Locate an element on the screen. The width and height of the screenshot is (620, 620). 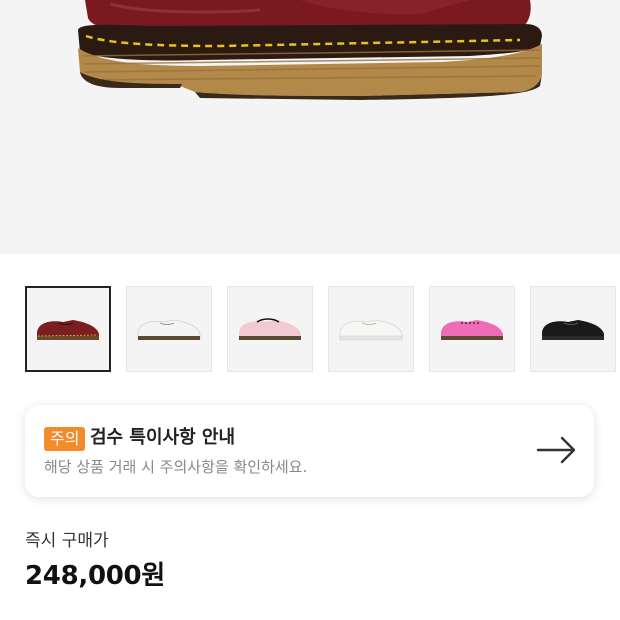
thumbnail-white is located at coordinates (169, 329).